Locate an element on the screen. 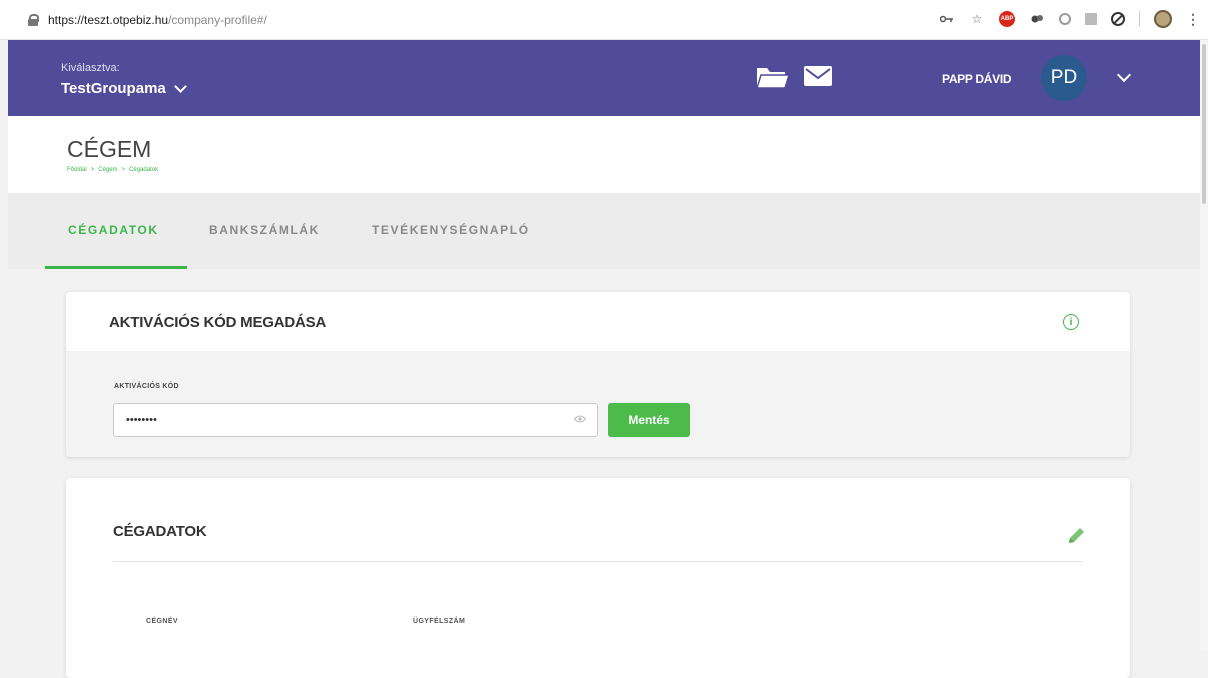 This screenshot has height=678, width=1208. page-title: CÉGEM is located at coordinates (109, 149).